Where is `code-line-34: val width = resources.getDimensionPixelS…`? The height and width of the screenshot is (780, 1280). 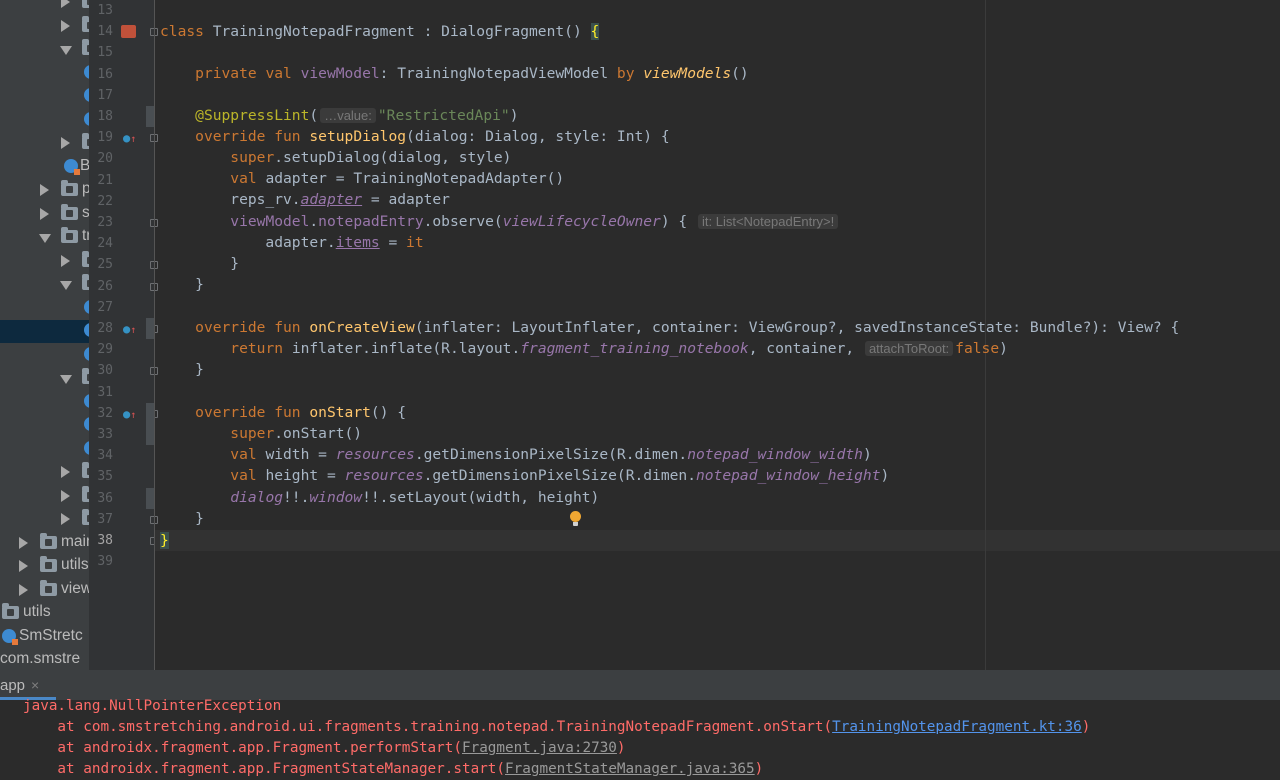
code-line-34: val width = resources.getDimensionPixelS… is located at coordinates (551, 454).